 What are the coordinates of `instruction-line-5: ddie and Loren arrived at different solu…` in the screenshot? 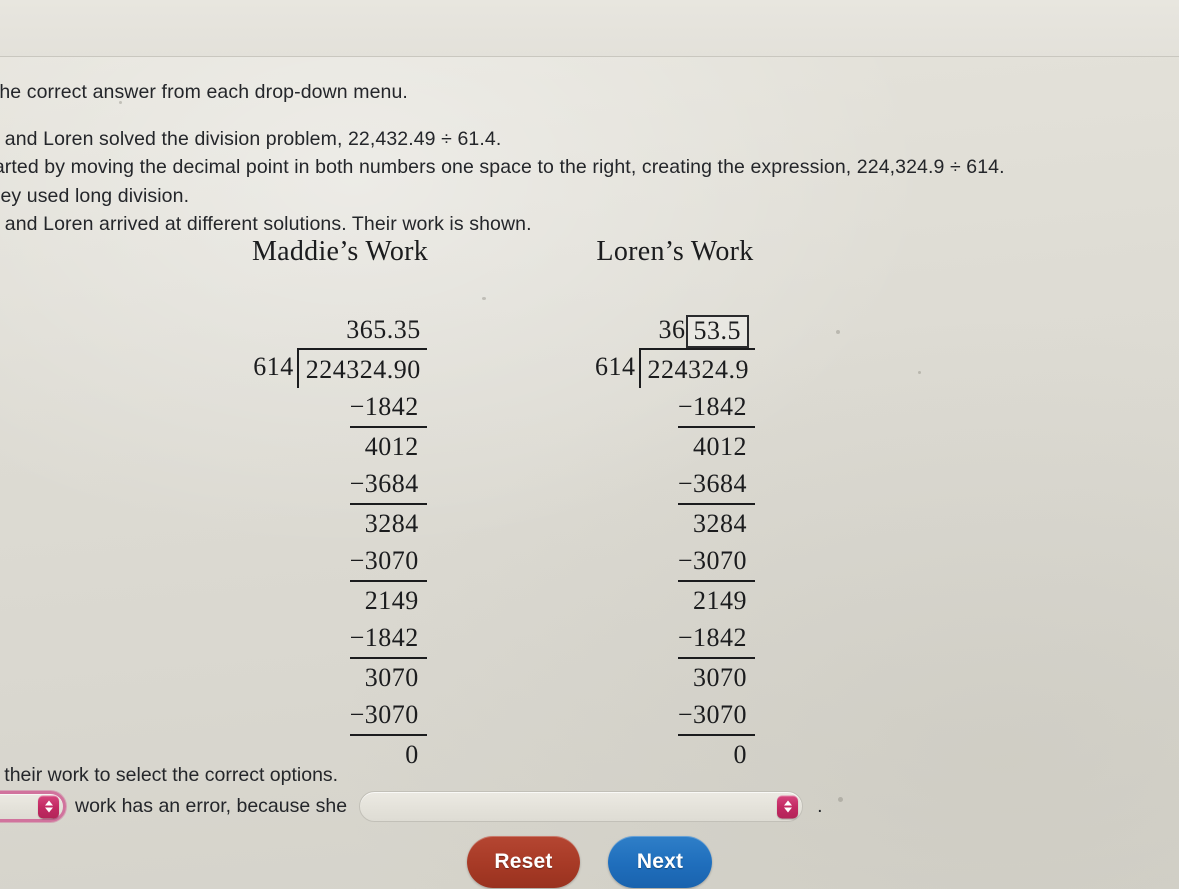 It's located at (266, 224).